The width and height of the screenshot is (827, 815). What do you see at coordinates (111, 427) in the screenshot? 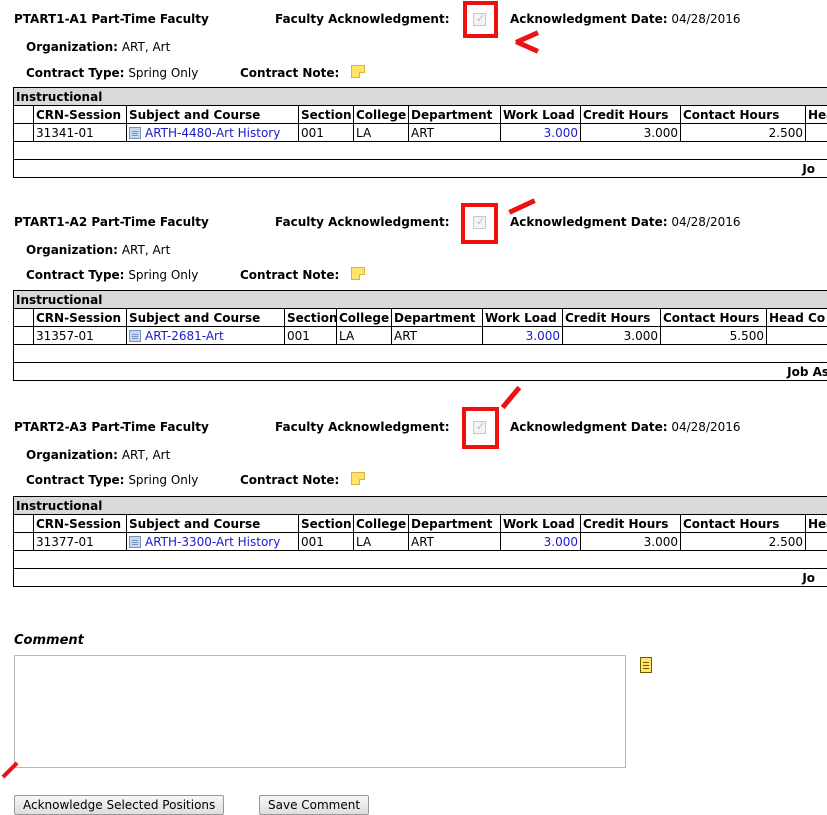
I see `position-title: PTART2-A3 Part-Time Faculty` at bounding box center [111, 427].